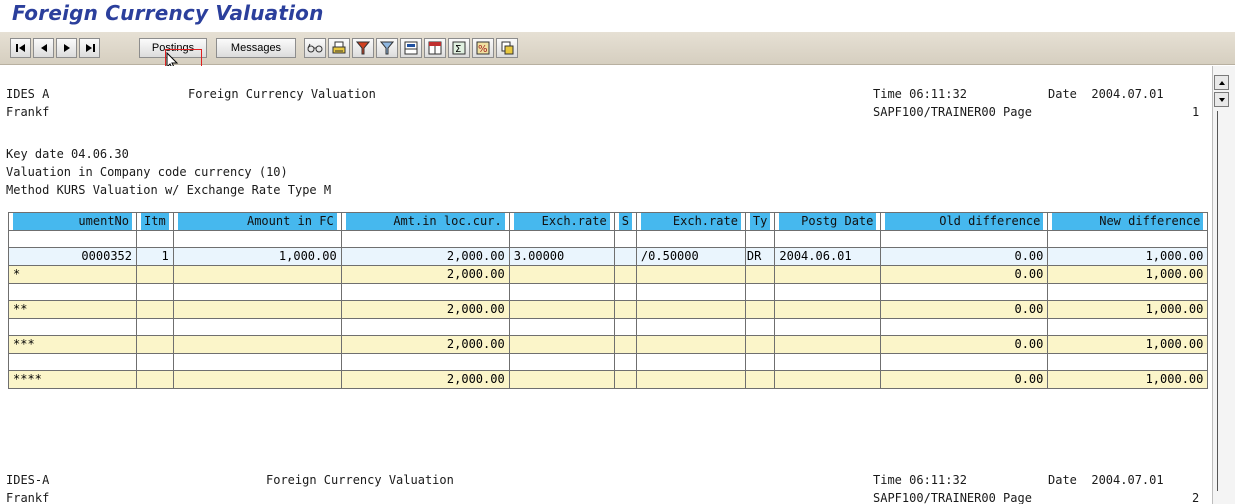 This screenshot has width=1235, height=504. I want to click on amount-lc: 2,000.00, so click(425, 256).